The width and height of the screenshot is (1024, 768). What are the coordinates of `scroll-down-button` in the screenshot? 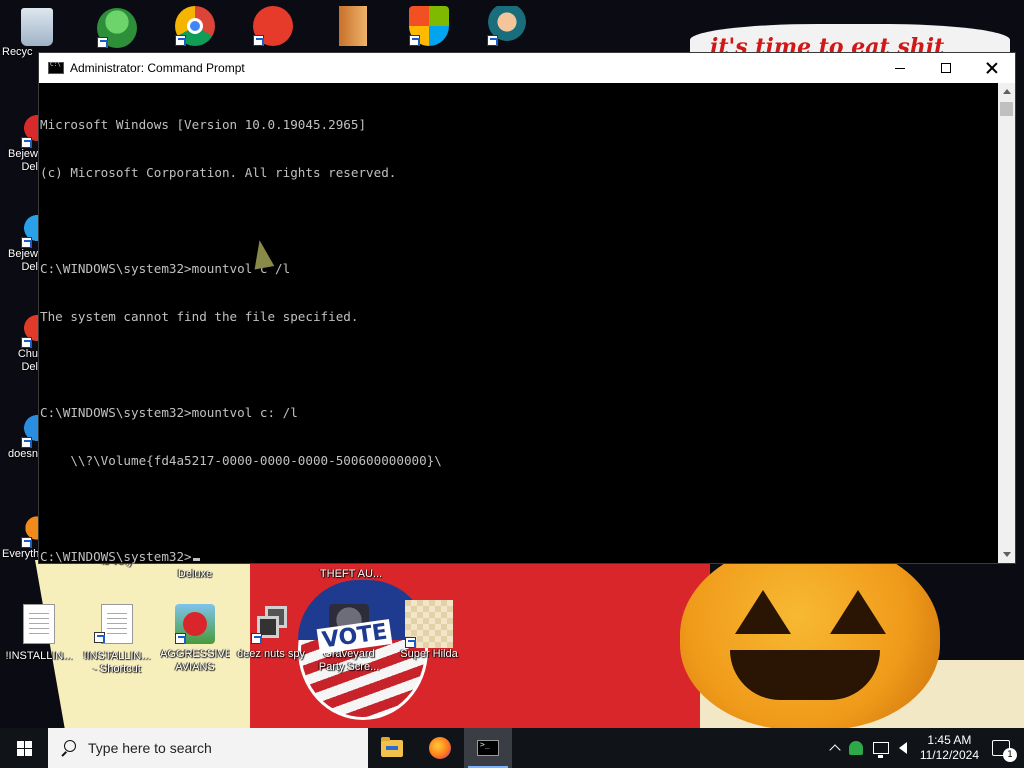 It's located at (1006, 554).